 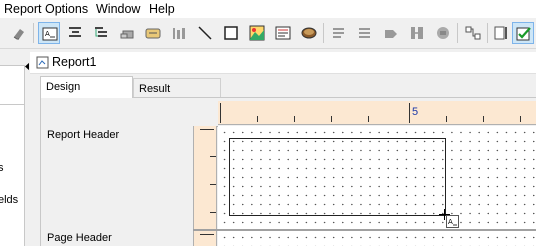 What do you see at coordinates (2, 168) in the screenshot?
I see `left-panel-item: s` at bounding box center [2, 168].